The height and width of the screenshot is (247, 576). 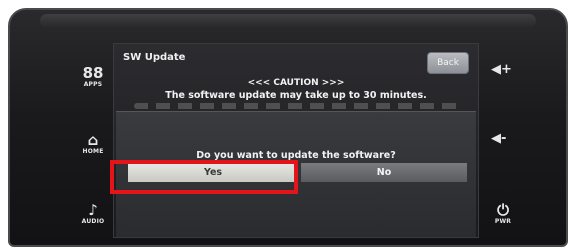 I want to click on audio-label: AUDIO, so click(x=93, y=221).